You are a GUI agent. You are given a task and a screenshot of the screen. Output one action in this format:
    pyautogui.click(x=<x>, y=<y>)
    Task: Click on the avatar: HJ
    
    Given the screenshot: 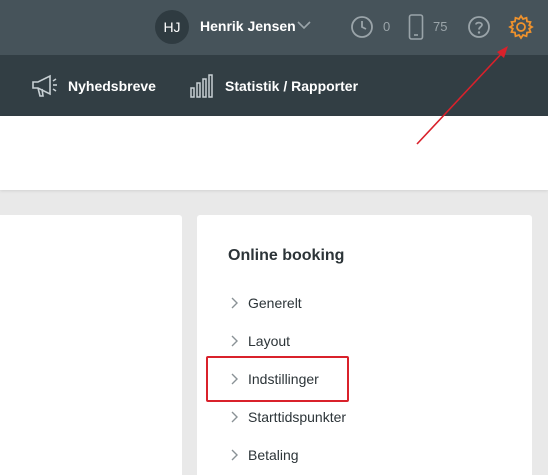 What is the action you would take?
    pyautogui.click(x=172, y=27)
    